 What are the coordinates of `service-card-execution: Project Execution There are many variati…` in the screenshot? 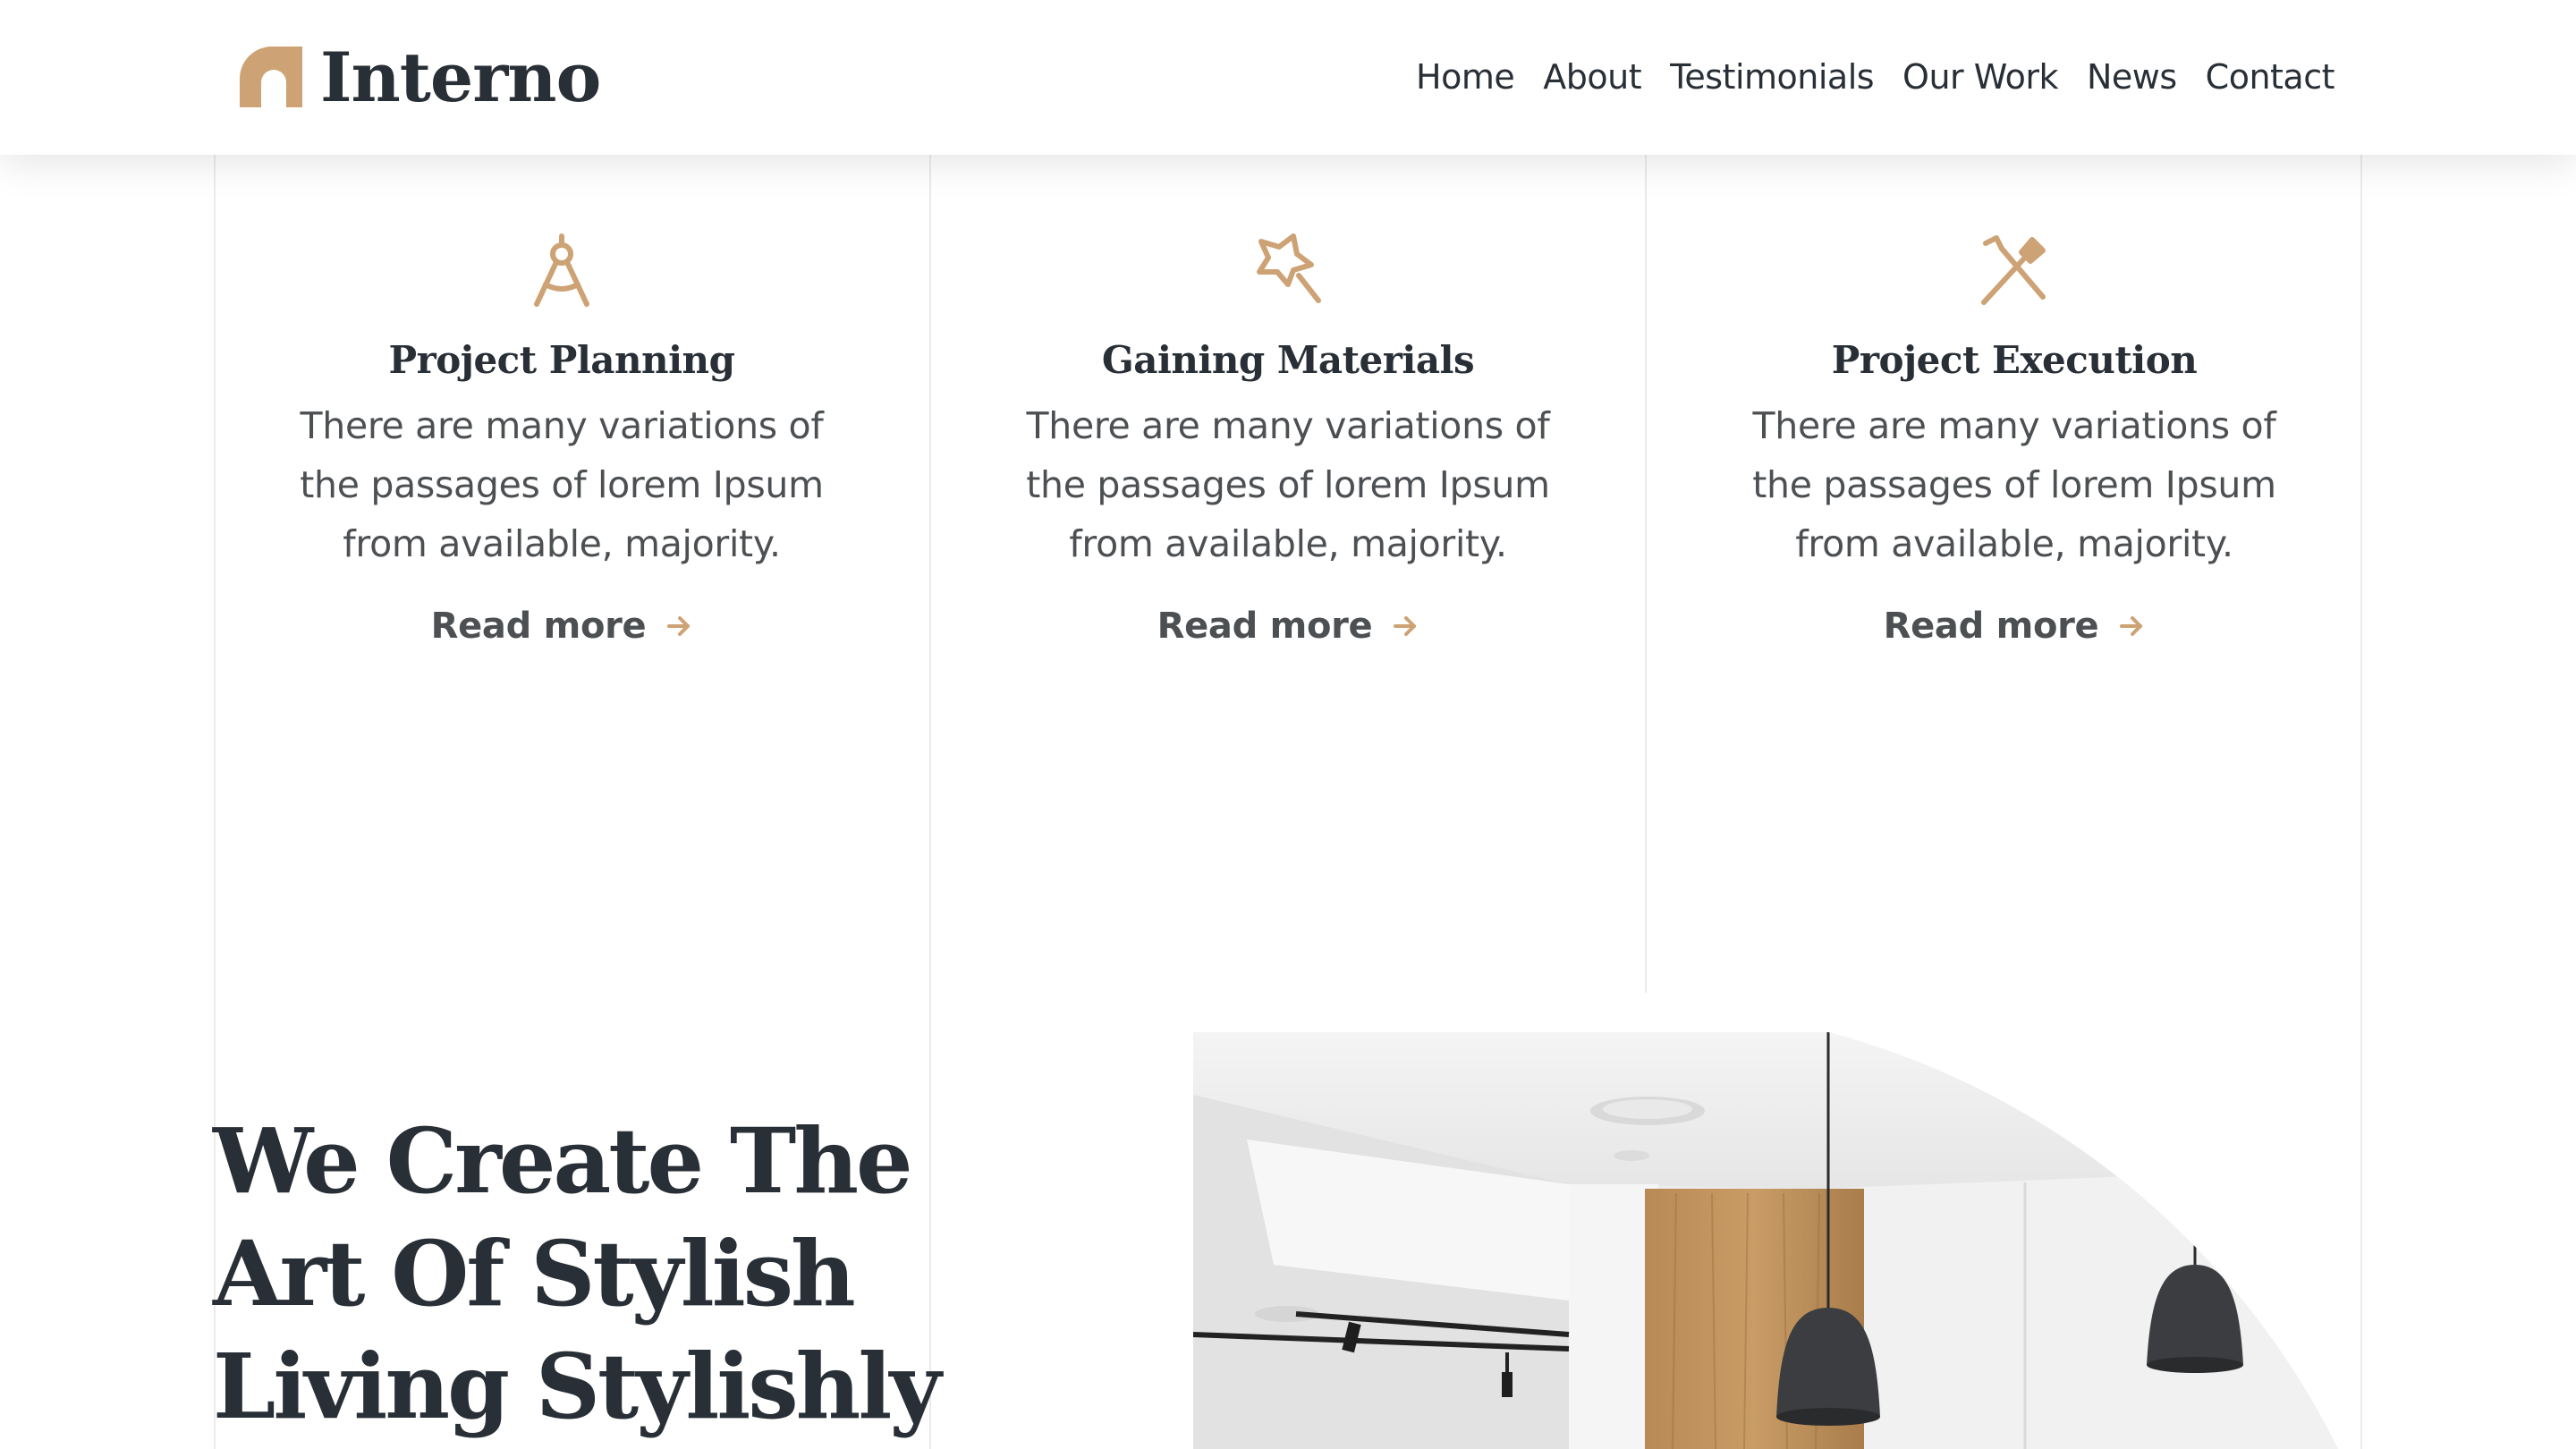 It's located at (2014, 440).